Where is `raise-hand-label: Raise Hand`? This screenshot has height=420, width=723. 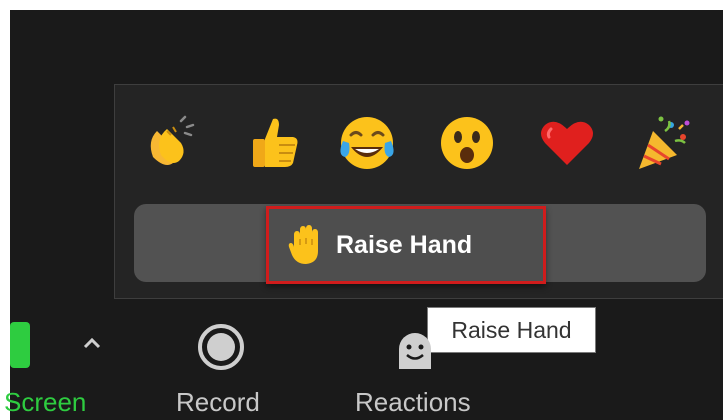
raise-hand-label: Raise Hand is located at coordinates (404, 244).